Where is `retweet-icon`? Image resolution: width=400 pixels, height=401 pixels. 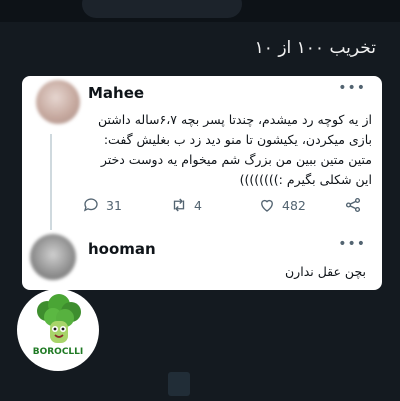
retweet-icon is located at coordinates (179, 205).